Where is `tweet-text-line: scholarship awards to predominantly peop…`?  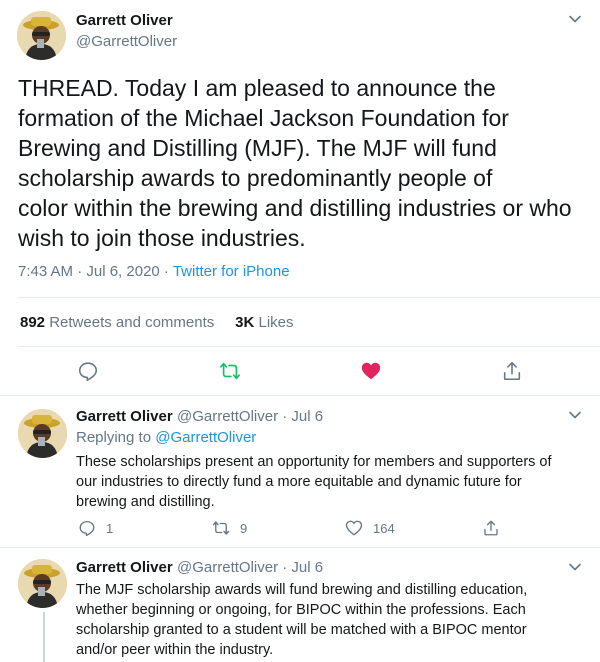 tweet-text-line: scholarship awards to predominantly peop… is located at coordinates (255, 178).